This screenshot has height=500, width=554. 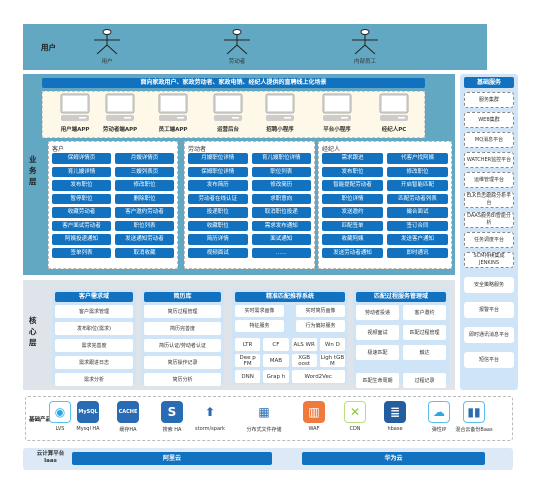 I want to click on process-item: 匹配生命周期, so click(x=377, y=380).